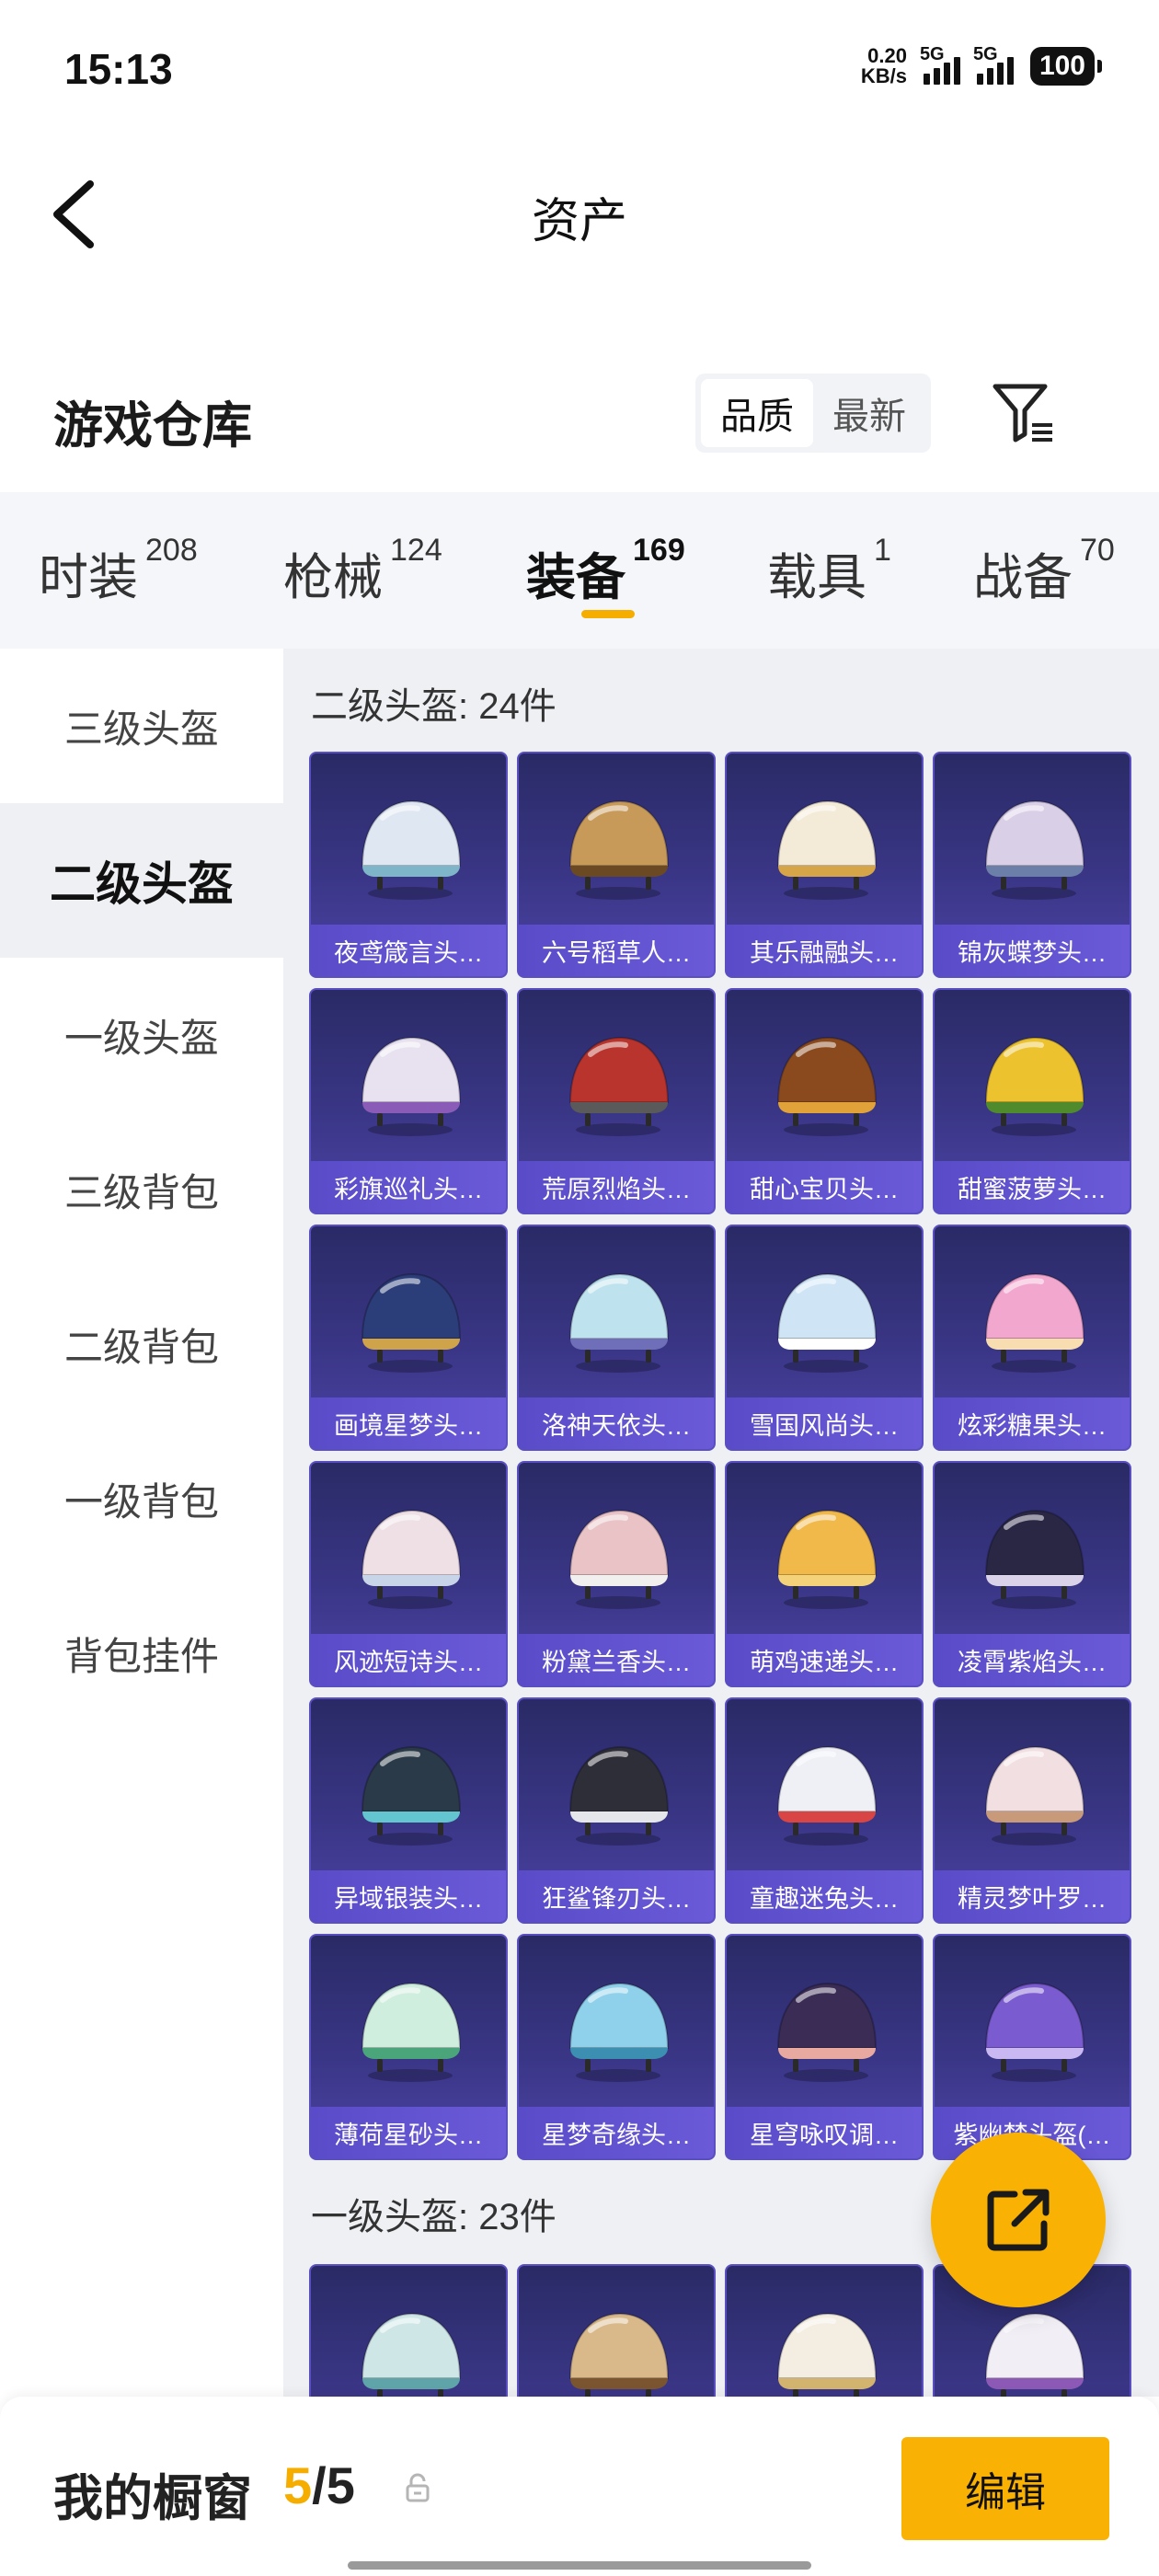  Describe the element at coordinates (434, 706) in the screenshot. I see `section-title: 二级头盔: 24件` at that location.